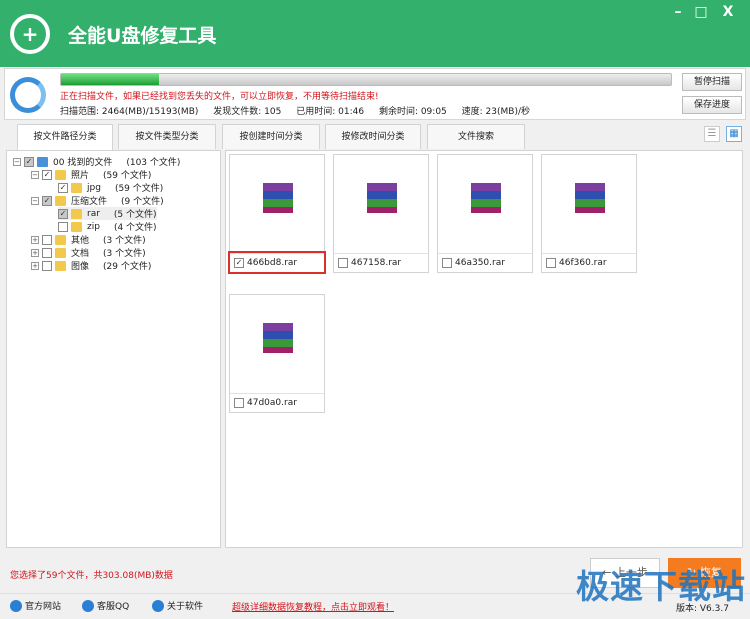 Image resolution: width=750 pixels, height=619 pixels. Describe the element at coordinates (272, 263) in the screenshot. I see `file-name: 466bd8.rar` at that location.